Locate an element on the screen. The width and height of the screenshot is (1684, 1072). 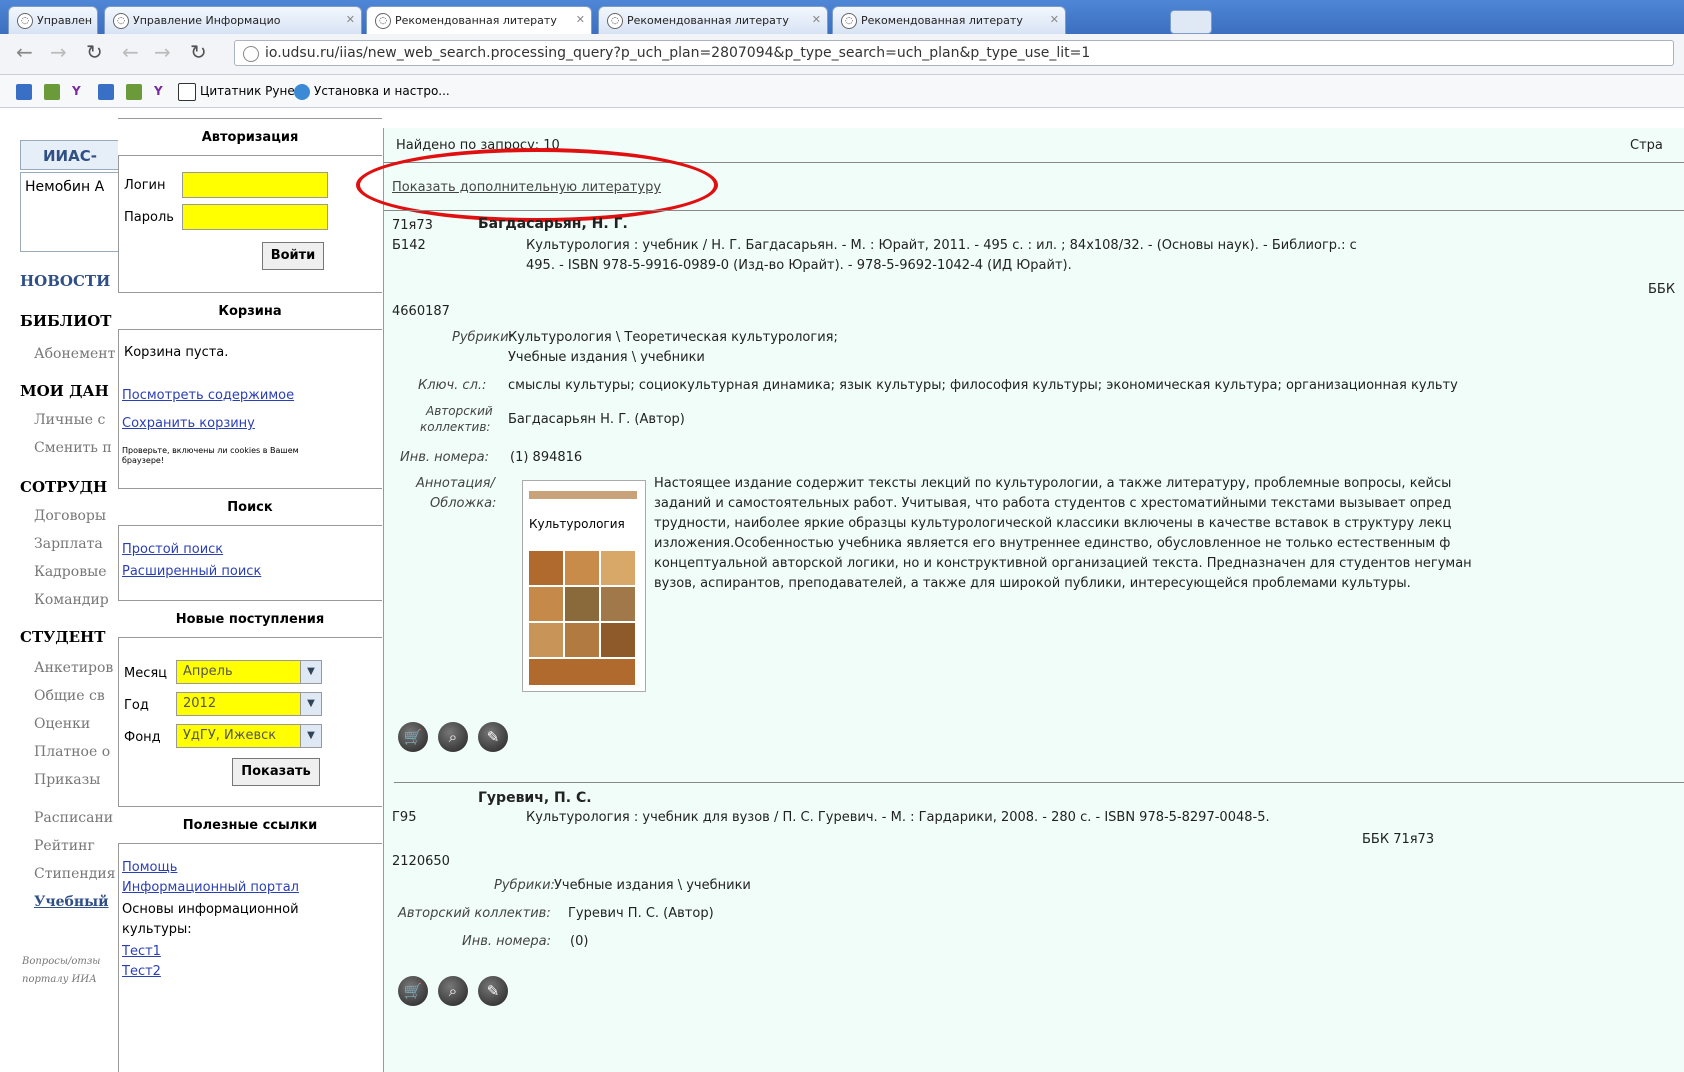
cart-header: Корзина is located at coordinates (250, 311).